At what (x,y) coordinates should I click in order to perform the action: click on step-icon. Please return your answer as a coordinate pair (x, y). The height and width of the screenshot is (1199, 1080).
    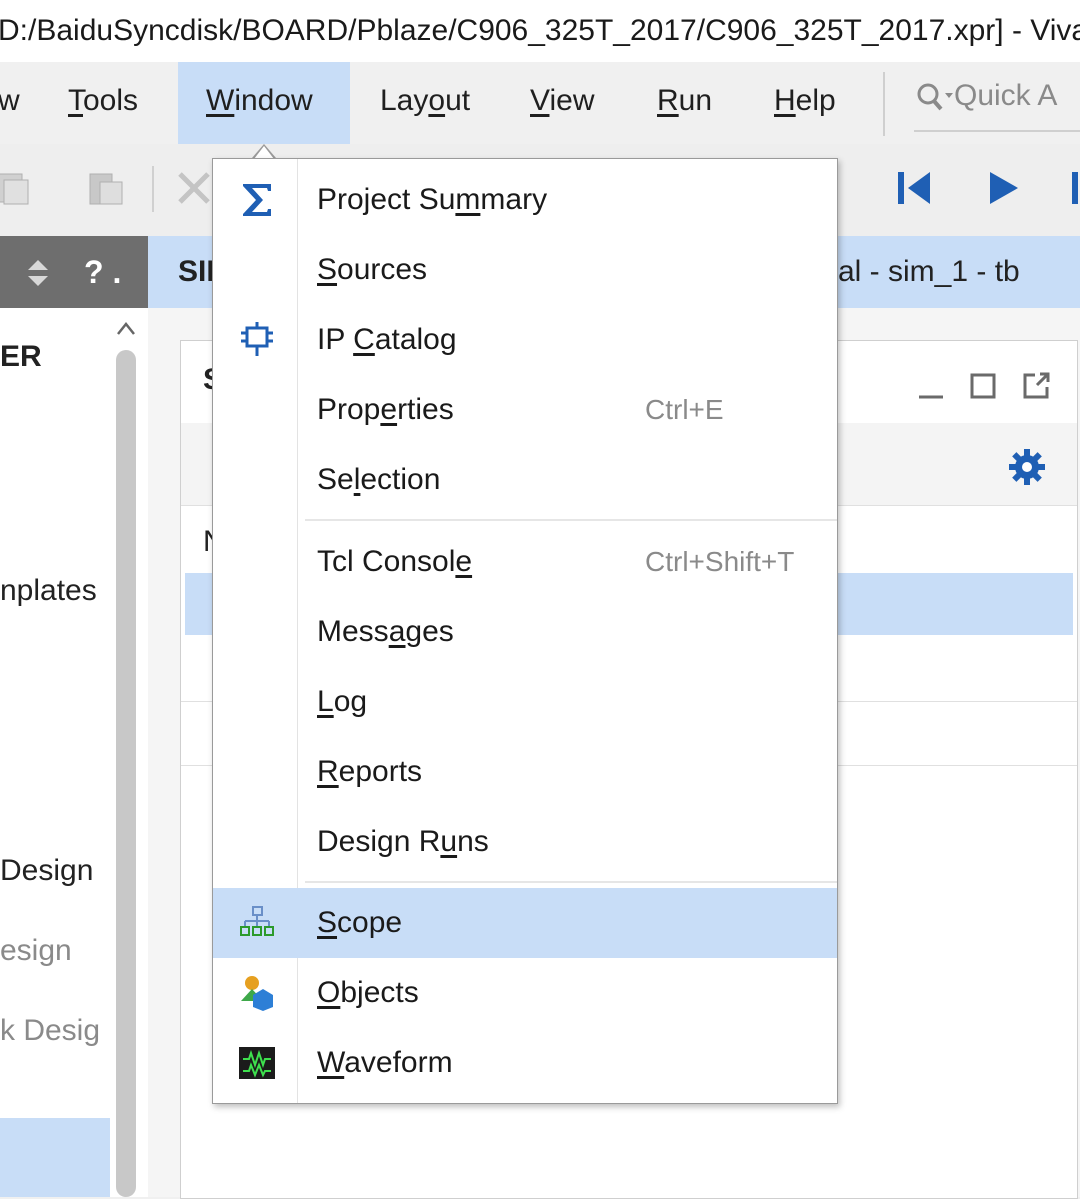
    Looking at the image, I should click on (1074, 188).